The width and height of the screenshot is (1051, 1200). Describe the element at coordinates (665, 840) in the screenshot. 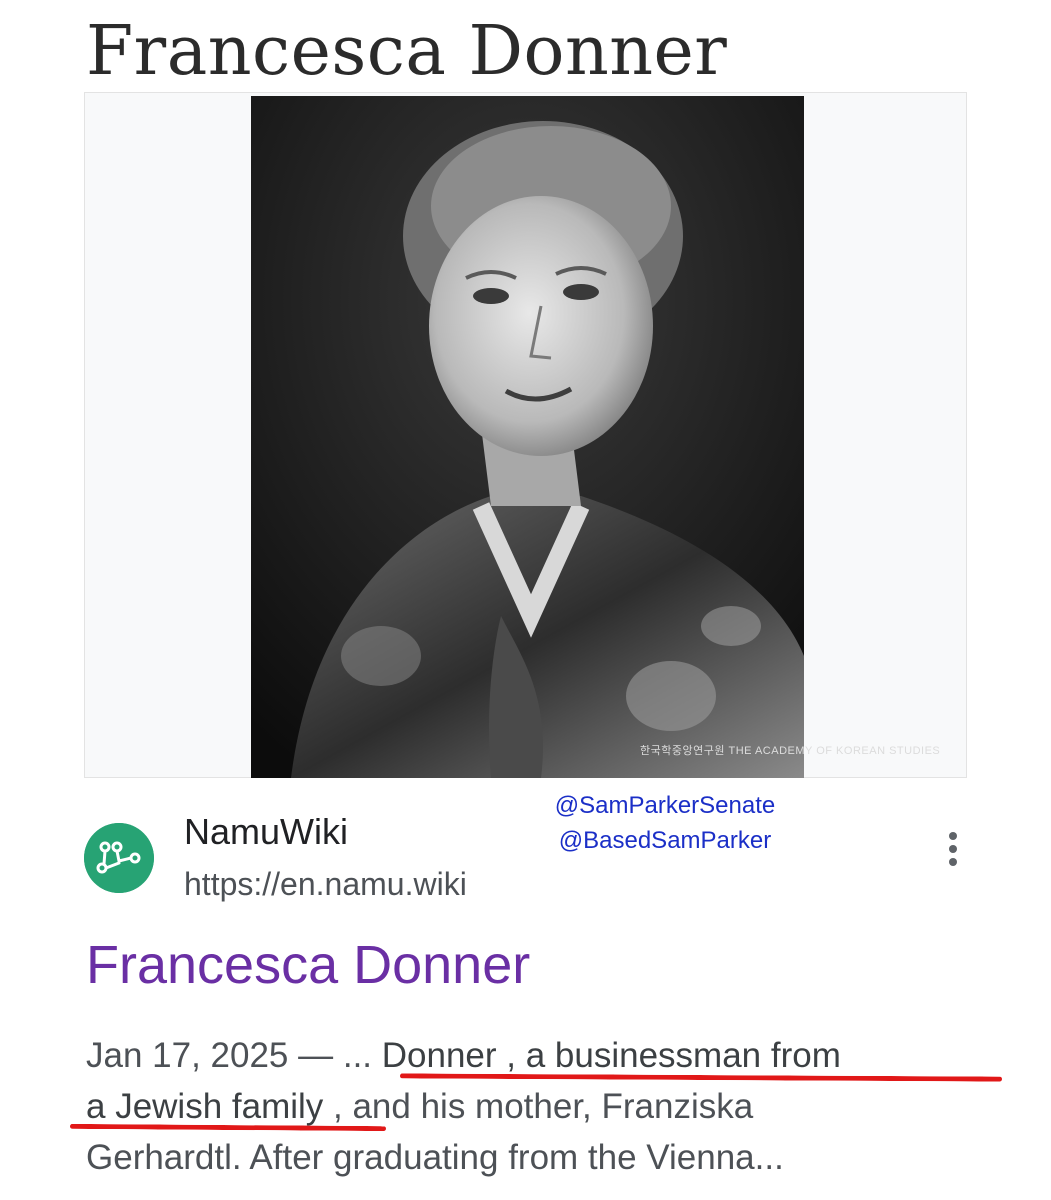

I see `handle-based: @BasedSamParker` at that location.